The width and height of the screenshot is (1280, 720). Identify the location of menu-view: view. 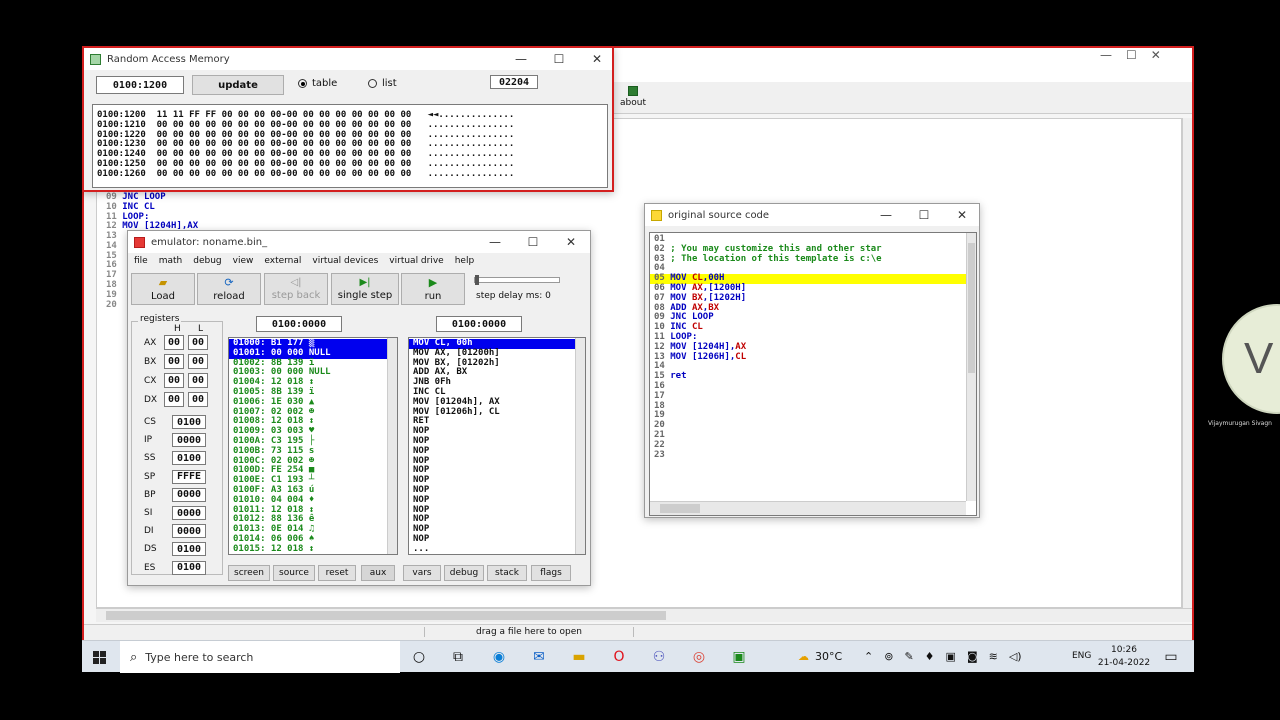
(243, 261).